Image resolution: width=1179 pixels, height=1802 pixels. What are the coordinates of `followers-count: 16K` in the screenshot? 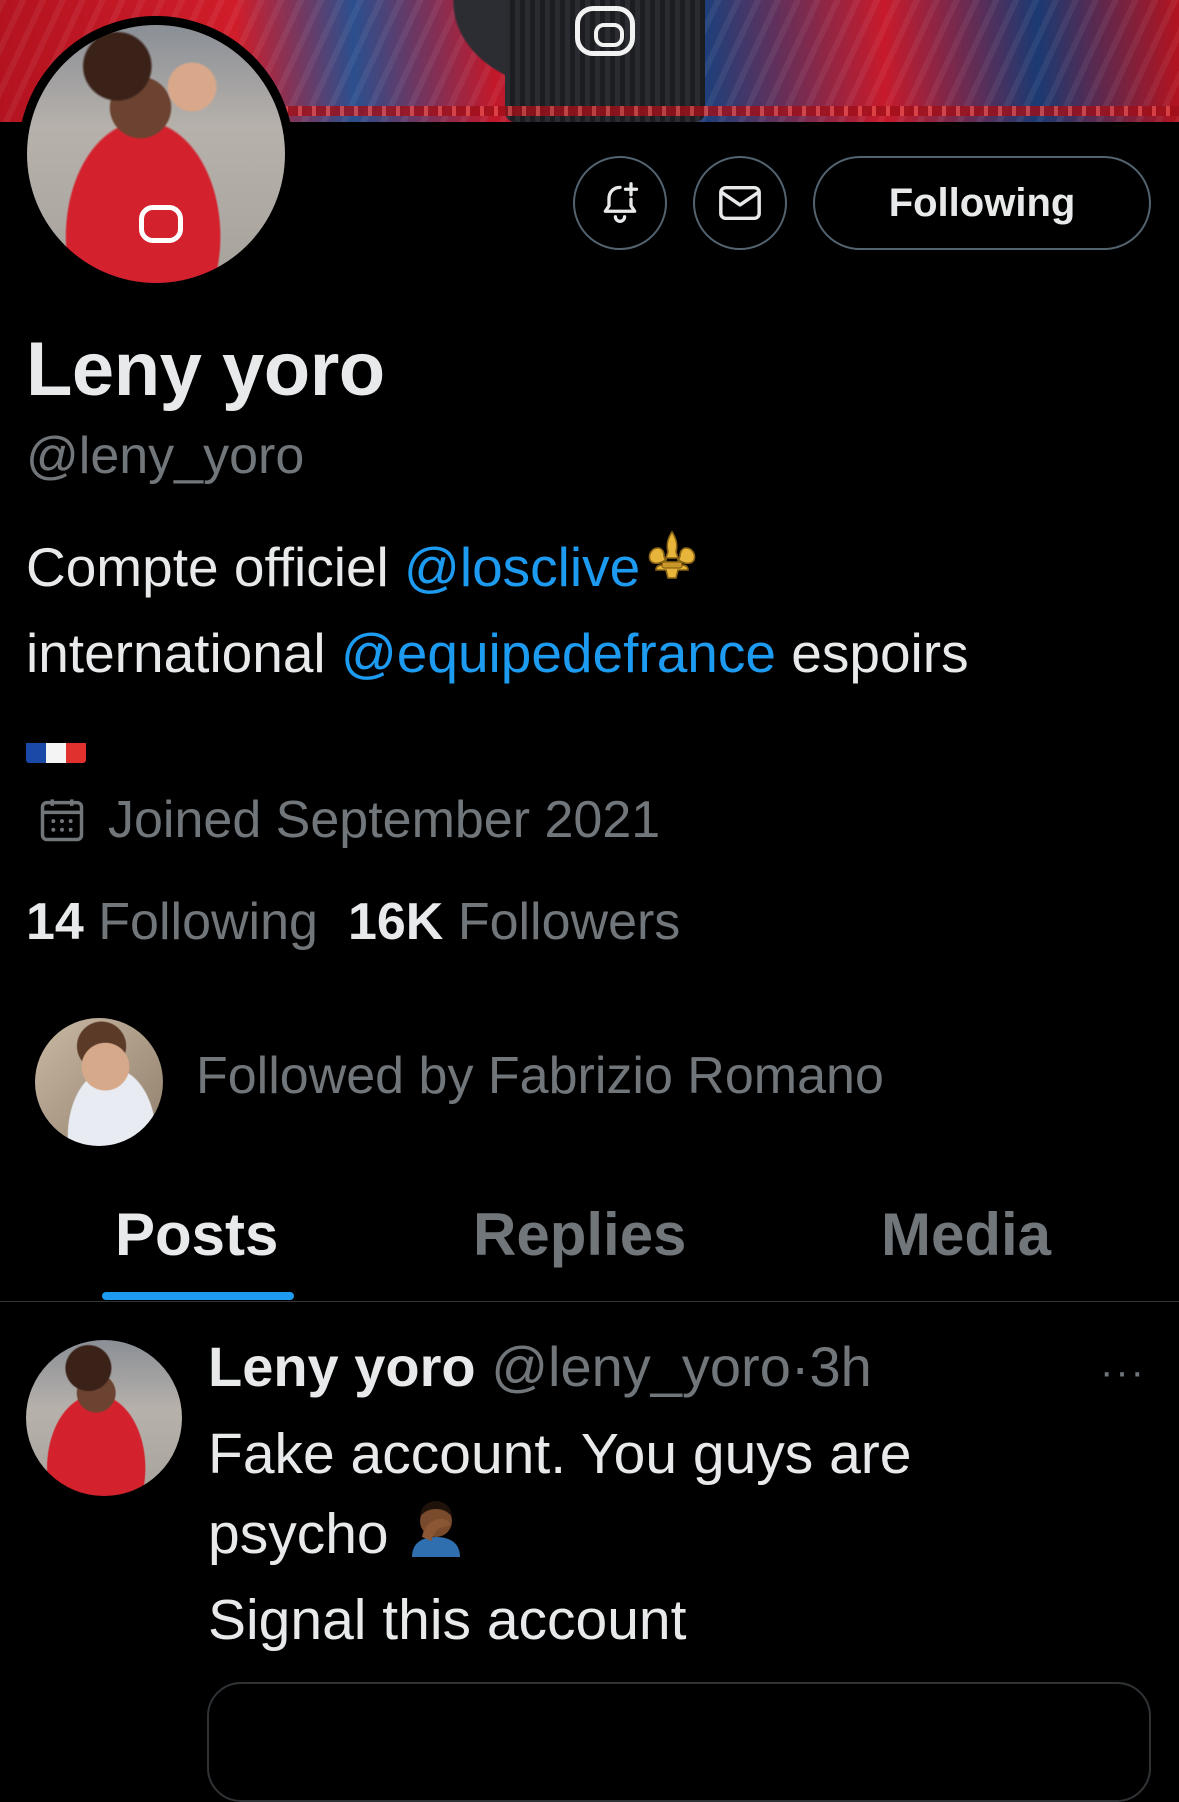 It's located at (395, 922).